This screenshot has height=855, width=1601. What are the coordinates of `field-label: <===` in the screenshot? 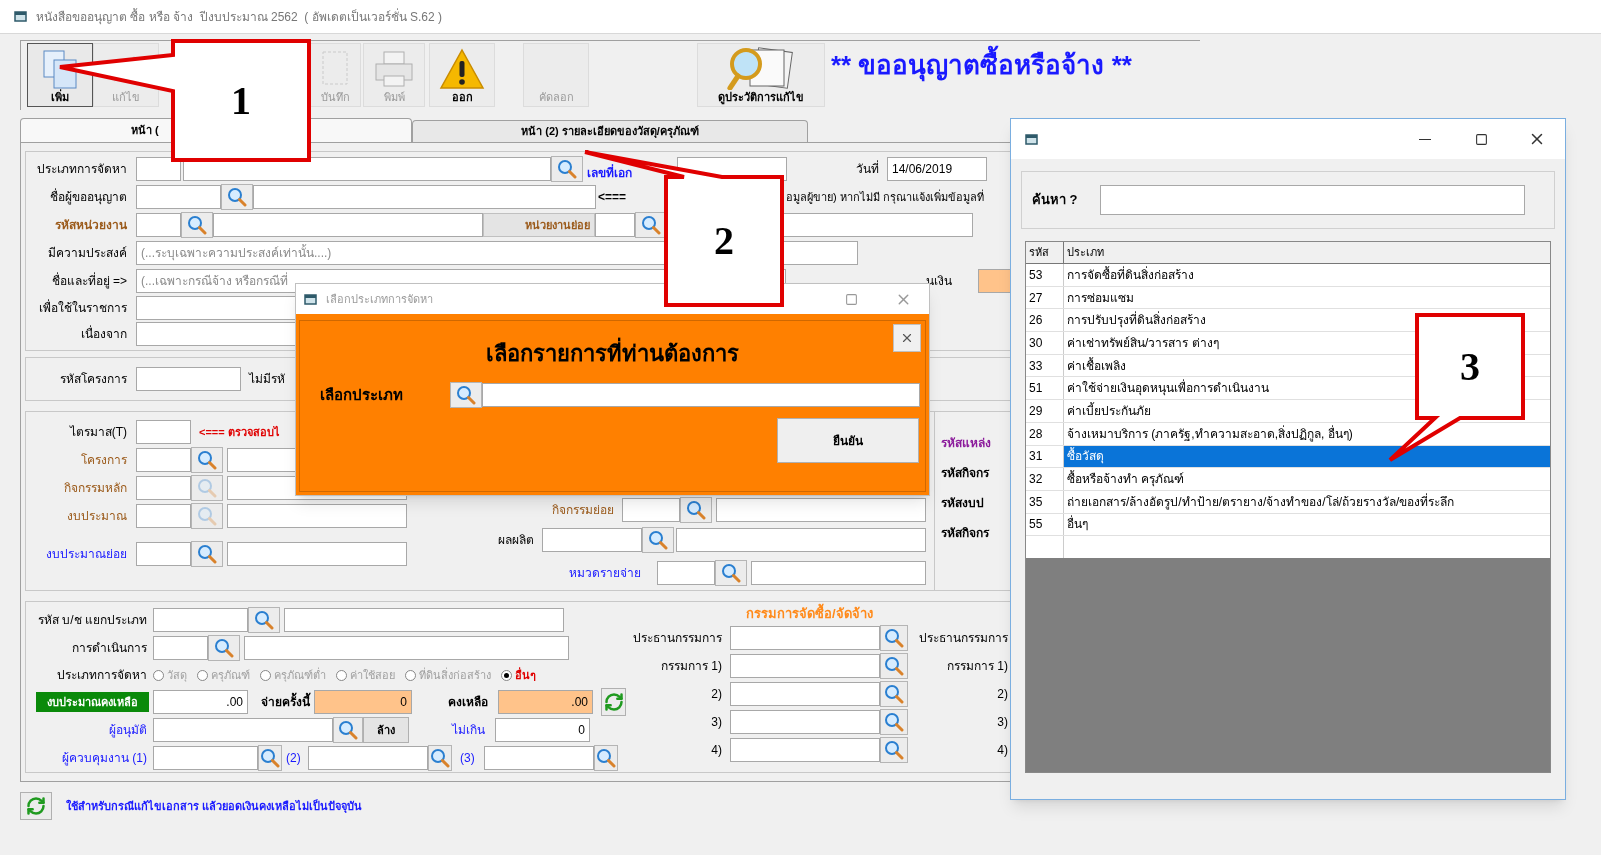 It's located at (613, 197).